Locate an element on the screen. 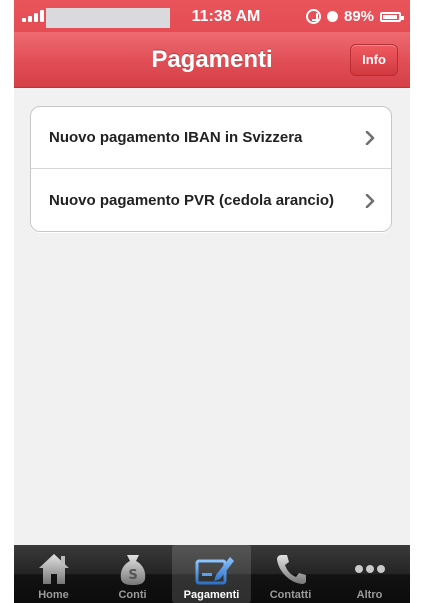  tab-altro: Altro is located at coordinates (369, 574).